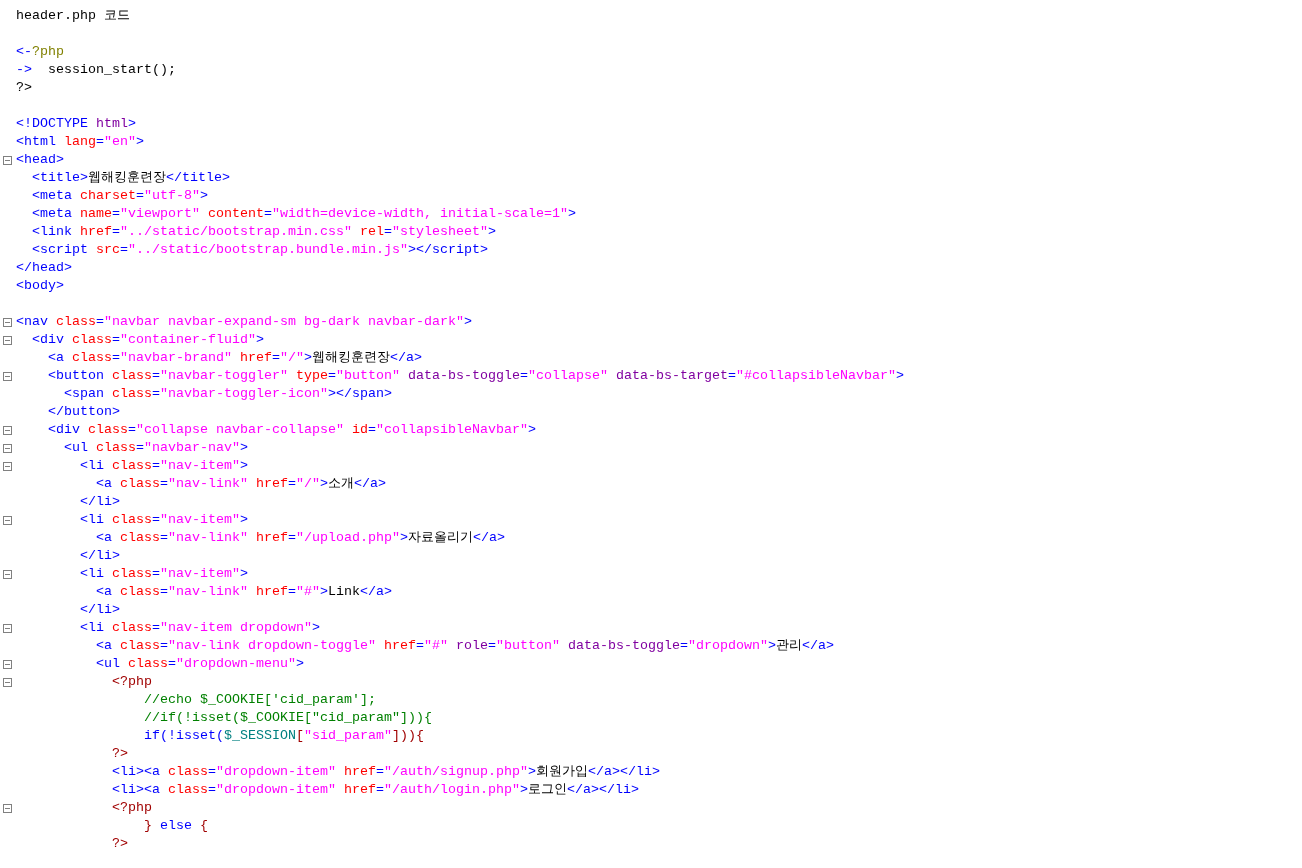 Image resolution: width=1302 pixels, height=868 pixels. I want to click on file-title: header.php 코드, so click(73, 16).